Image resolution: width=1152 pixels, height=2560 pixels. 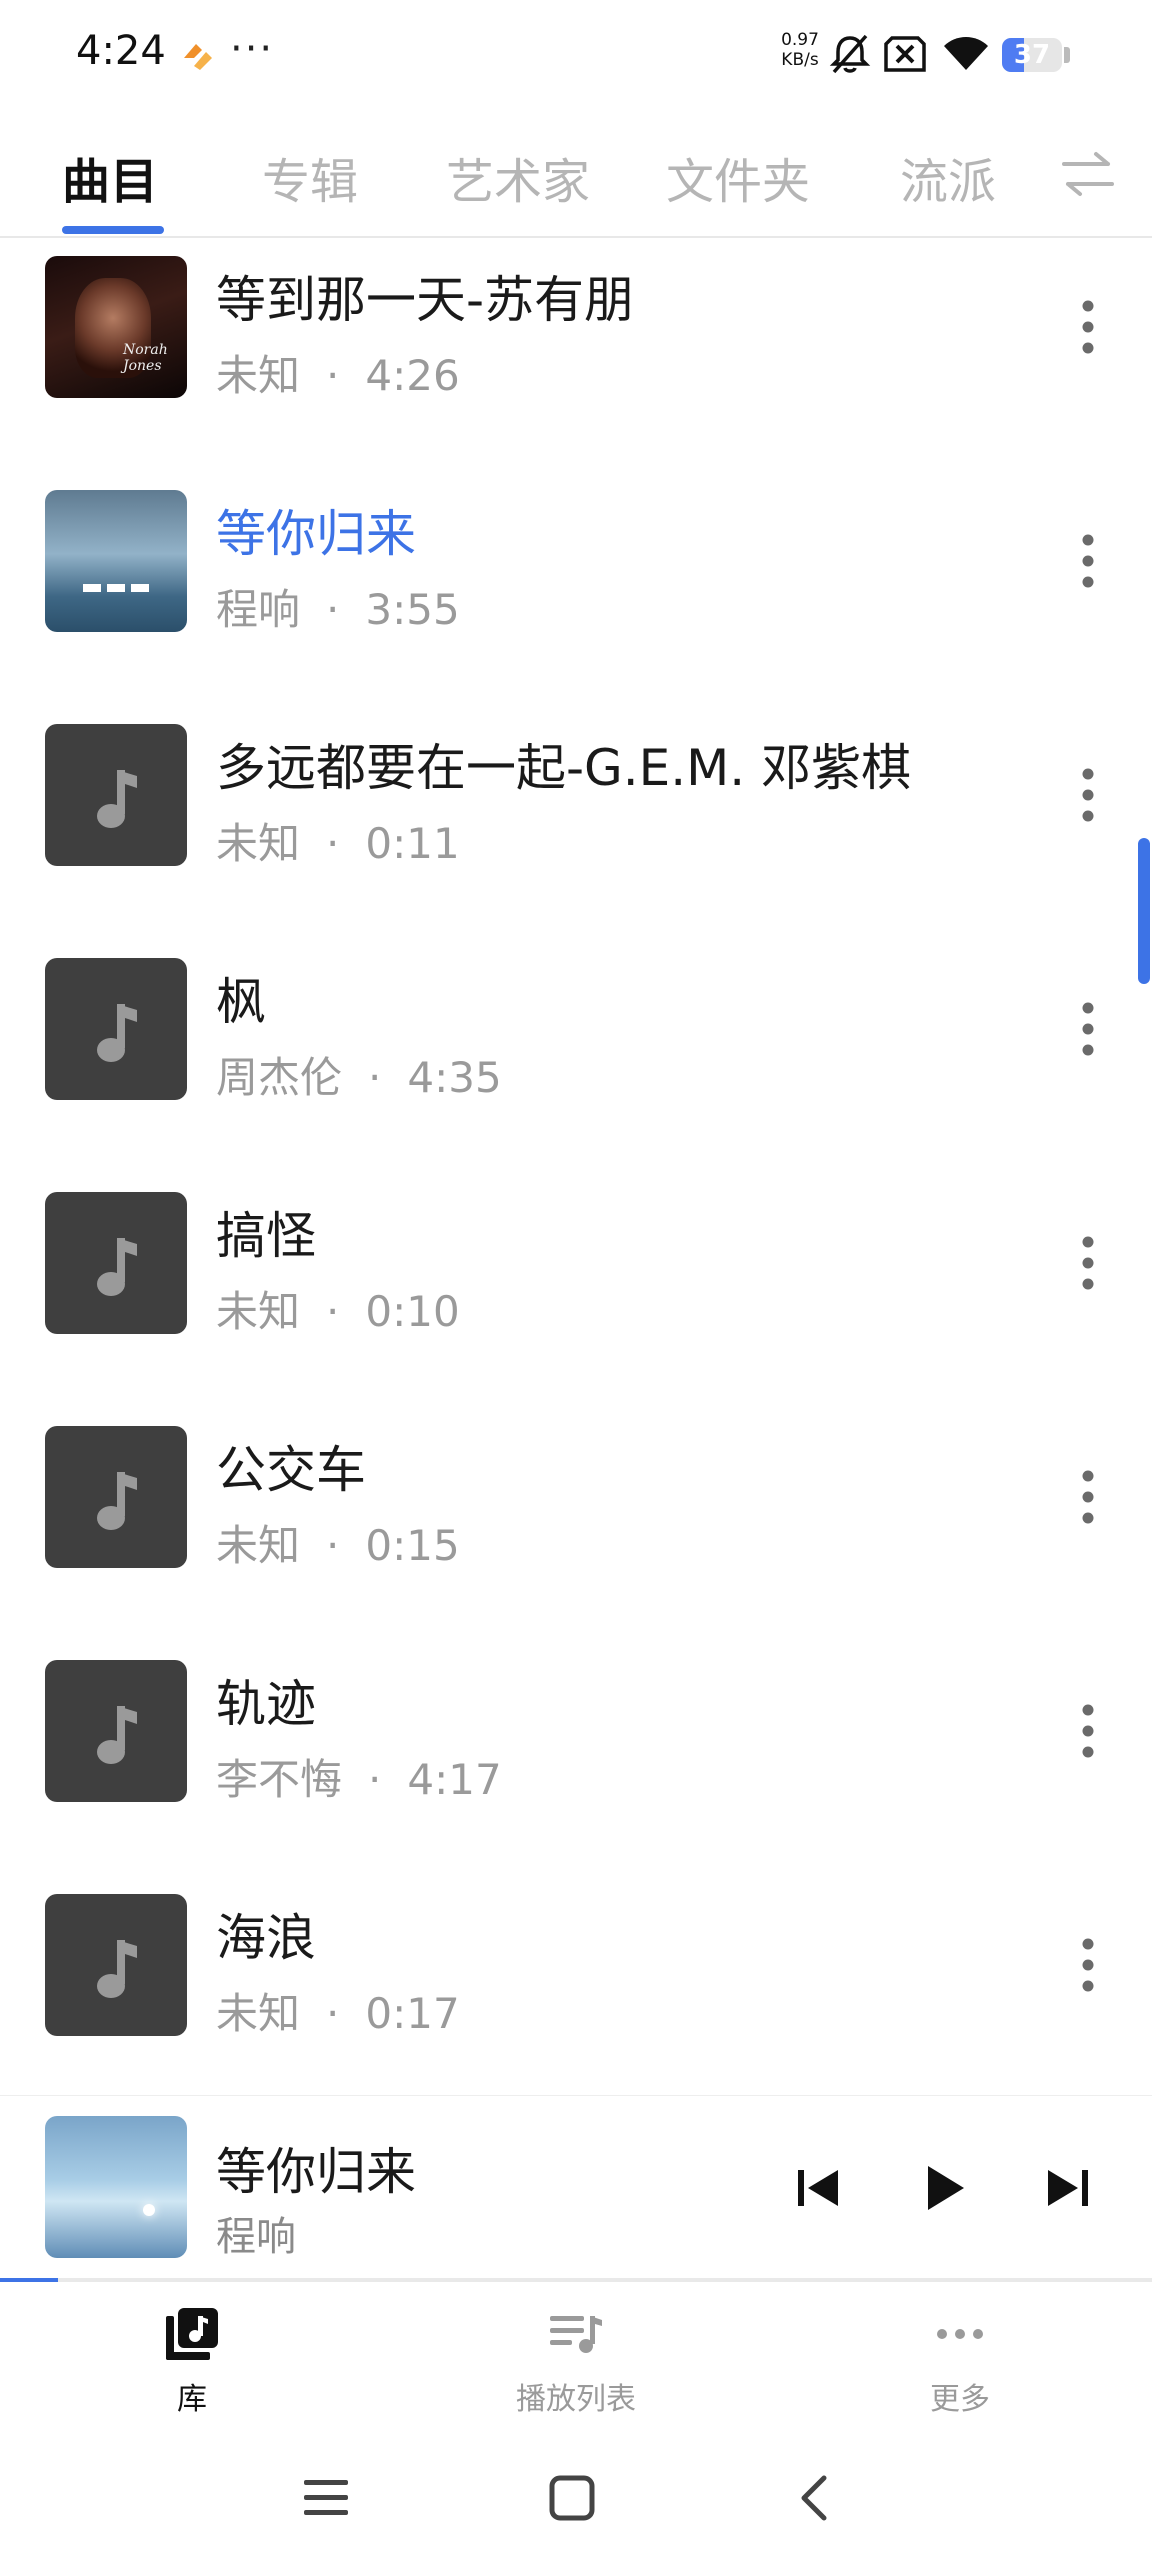 What do you see at coordinates (576, 56) in the screenshot?
I see `status-bar: 4:24 ··· 0.97 KB/s 37` at bounding box center [576, 56].